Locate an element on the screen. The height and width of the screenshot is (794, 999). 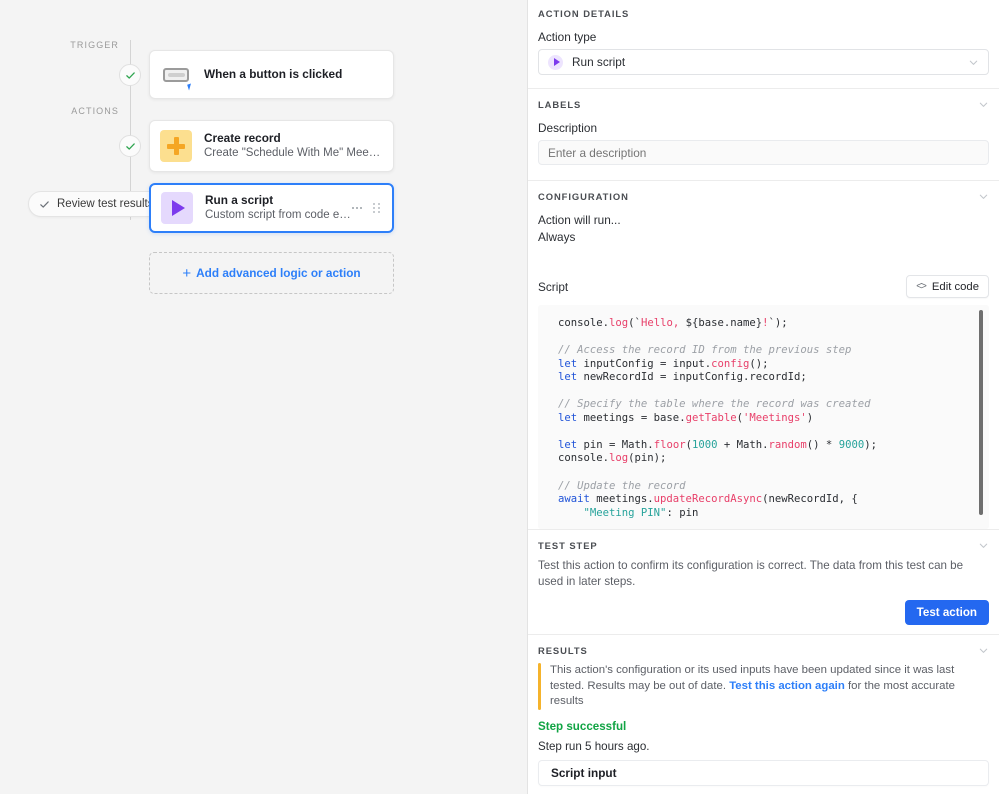
test-this-action-again-link: Test this action again is located at coordinates (787, 686).